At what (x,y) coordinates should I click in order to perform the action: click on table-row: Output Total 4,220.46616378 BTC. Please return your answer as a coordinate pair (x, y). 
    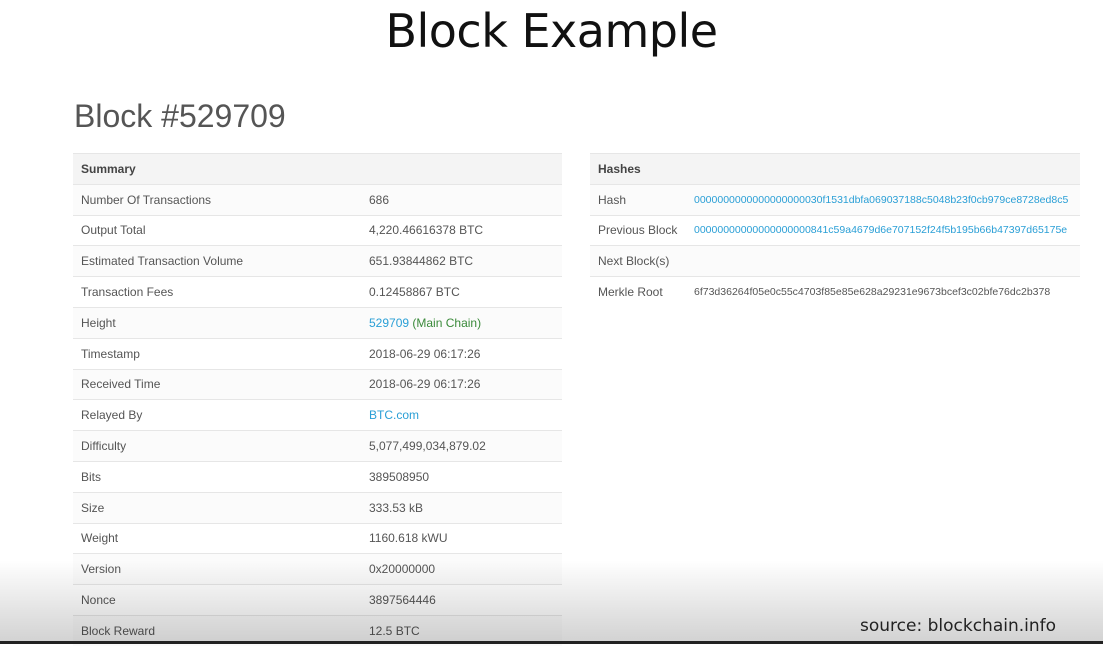
    Looking at the image, I should click on (317, 230).